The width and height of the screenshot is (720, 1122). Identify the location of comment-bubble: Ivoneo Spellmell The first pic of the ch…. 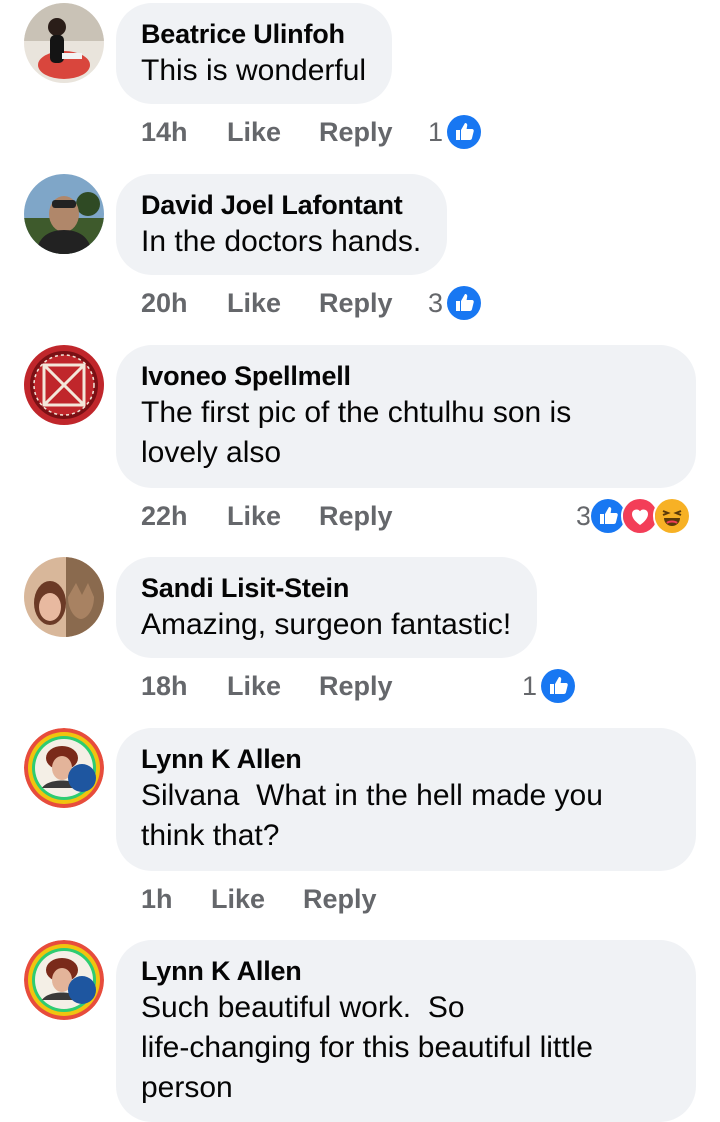
(406, 416).